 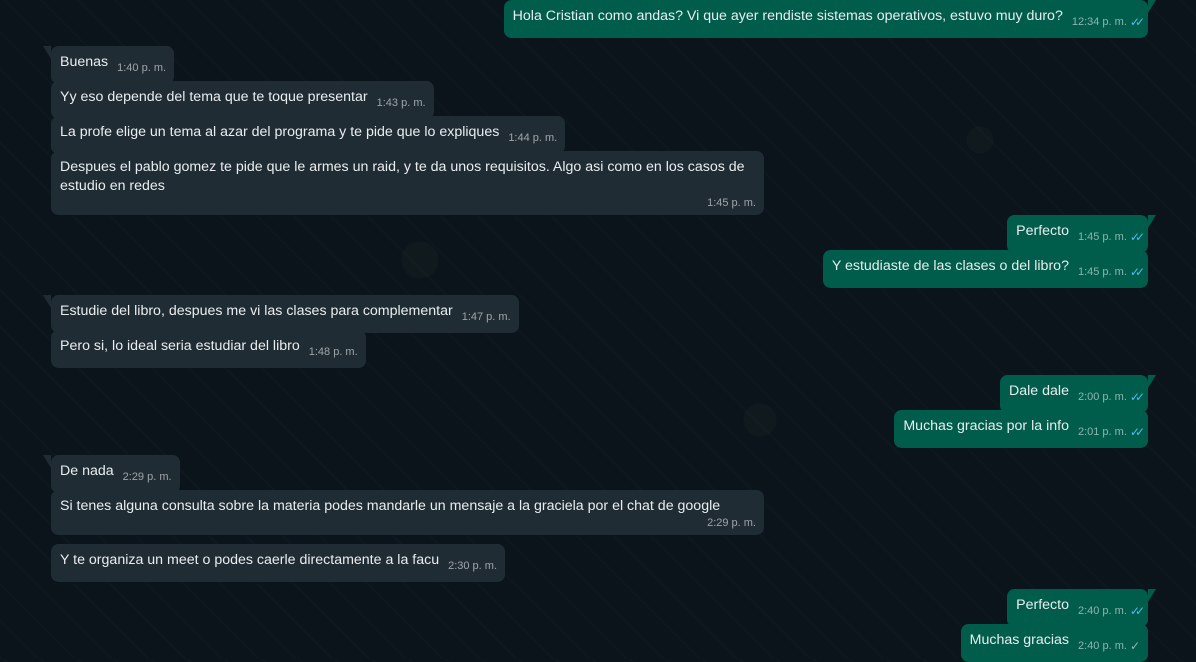 I want to click on message-text: Muchas gracias, so click(x=1019, y=640).